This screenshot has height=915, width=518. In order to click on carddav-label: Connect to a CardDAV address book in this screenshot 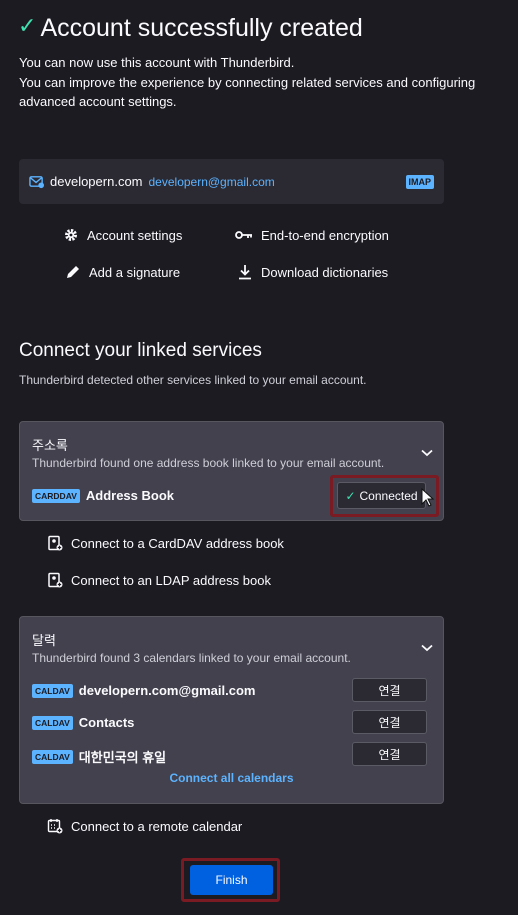, I will do `click(177, 543)`.